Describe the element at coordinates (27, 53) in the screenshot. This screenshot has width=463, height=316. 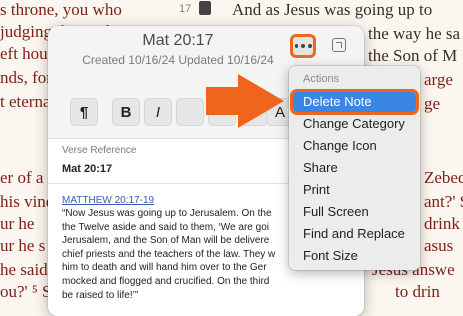
I see `scripture-line: eft hous` at that location.